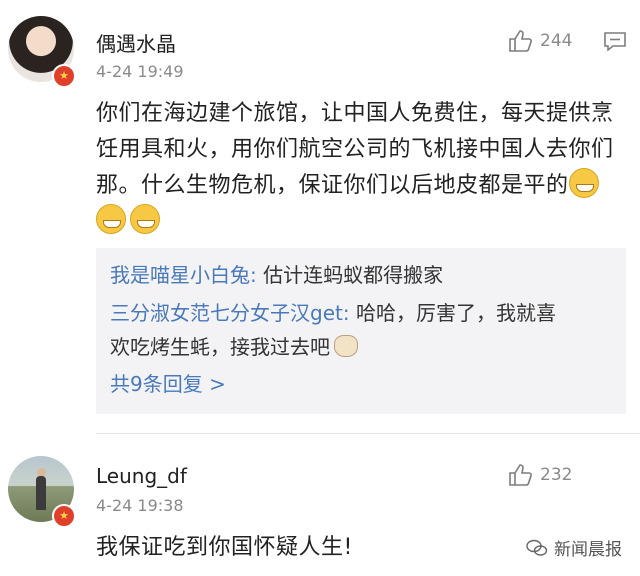 Image resolution: width=640 pixels, height=576 pixels. What do you see at coordinates (136, 42) in the screenshot?
I see `comment-username: 偶遇水晶` at bounding box center [136, 42].